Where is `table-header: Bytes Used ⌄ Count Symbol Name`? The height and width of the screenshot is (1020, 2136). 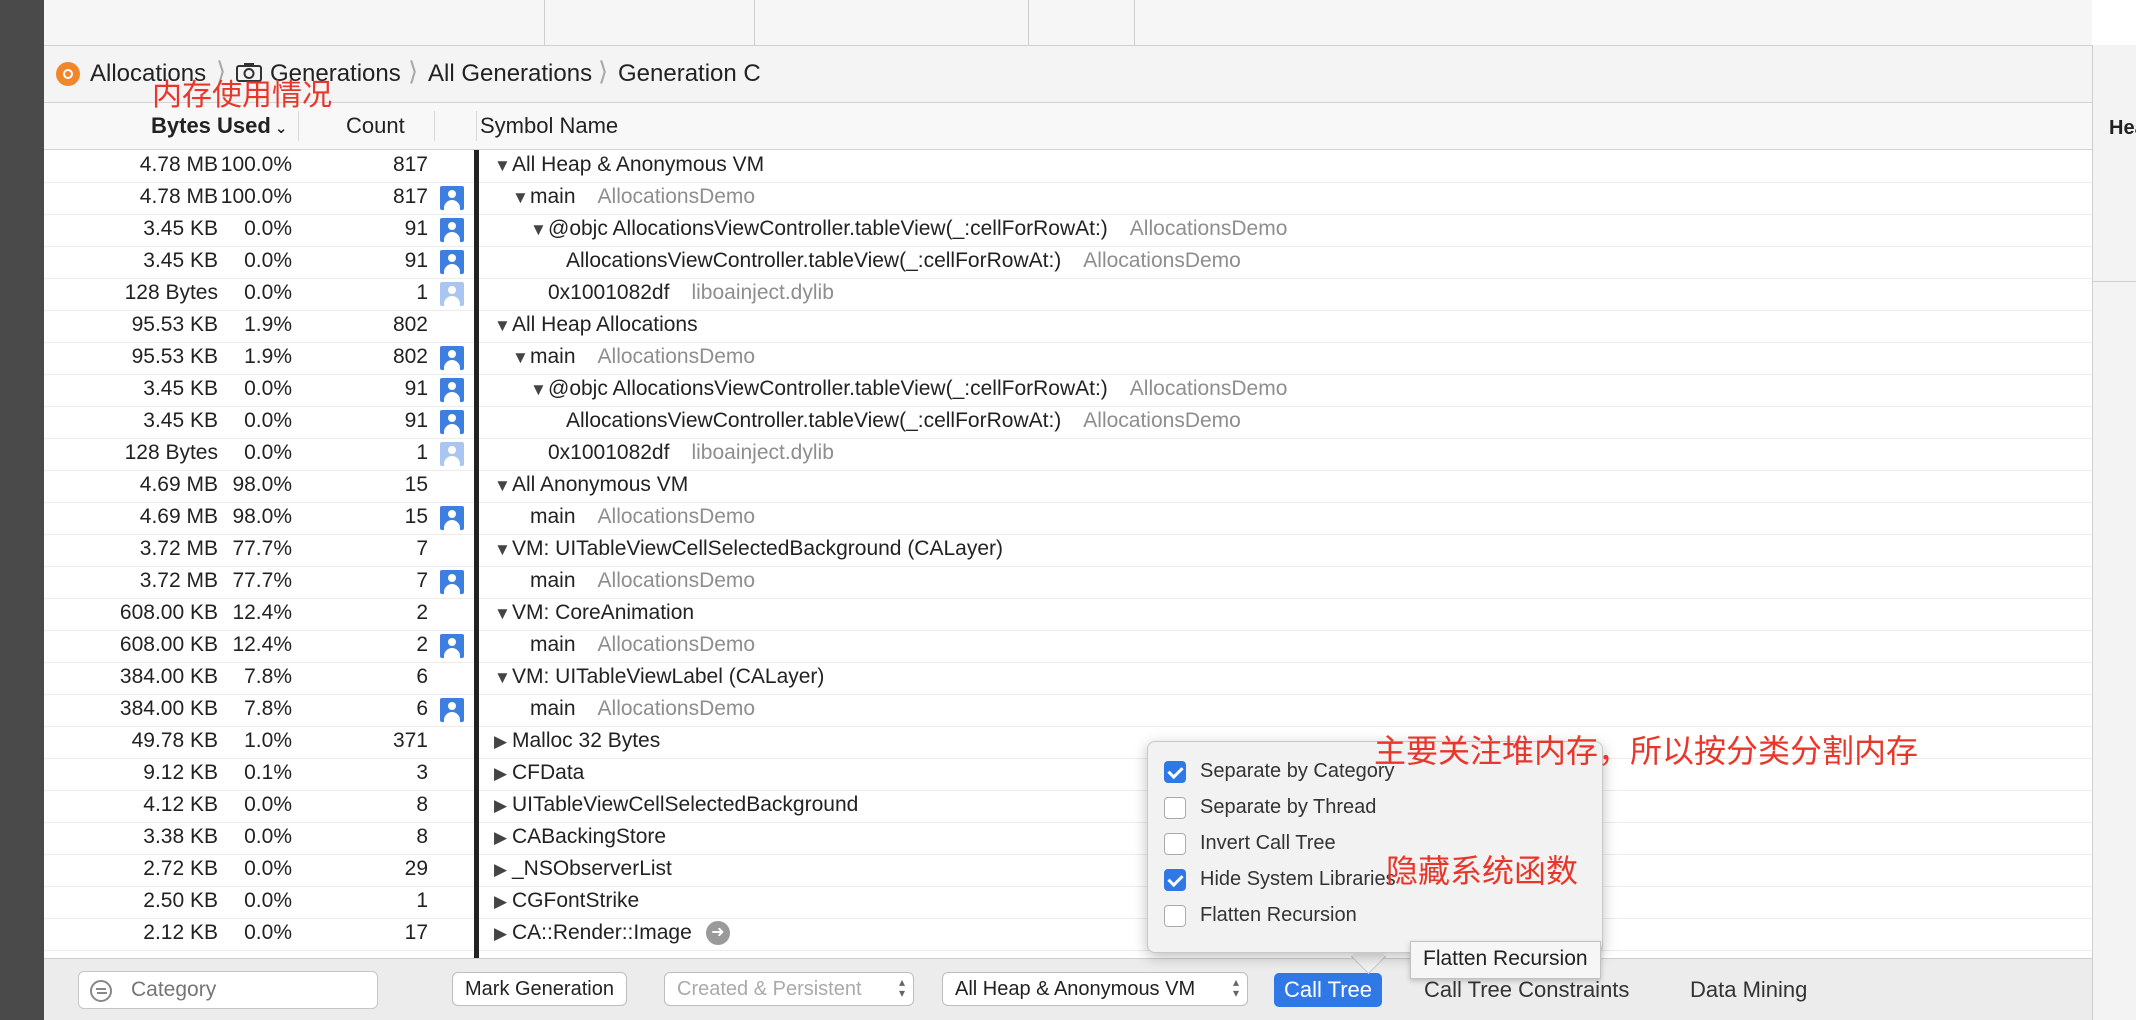 table-header: Bytes Used ⌄ Count Symbol Name is located at coordinates (1068, 126).